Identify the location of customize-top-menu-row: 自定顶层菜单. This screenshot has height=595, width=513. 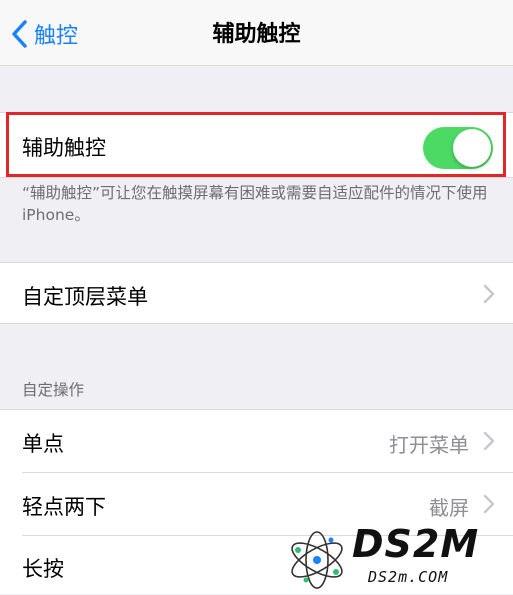
(256, 293).